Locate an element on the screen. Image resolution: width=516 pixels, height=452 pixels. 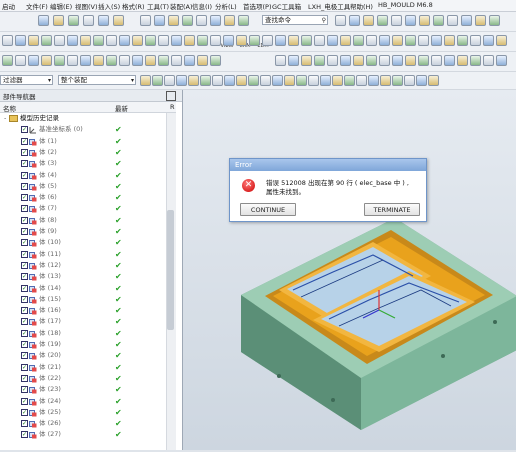
list-item: ✓ 体 (7) ✔ is located at coordinates (84, 208).